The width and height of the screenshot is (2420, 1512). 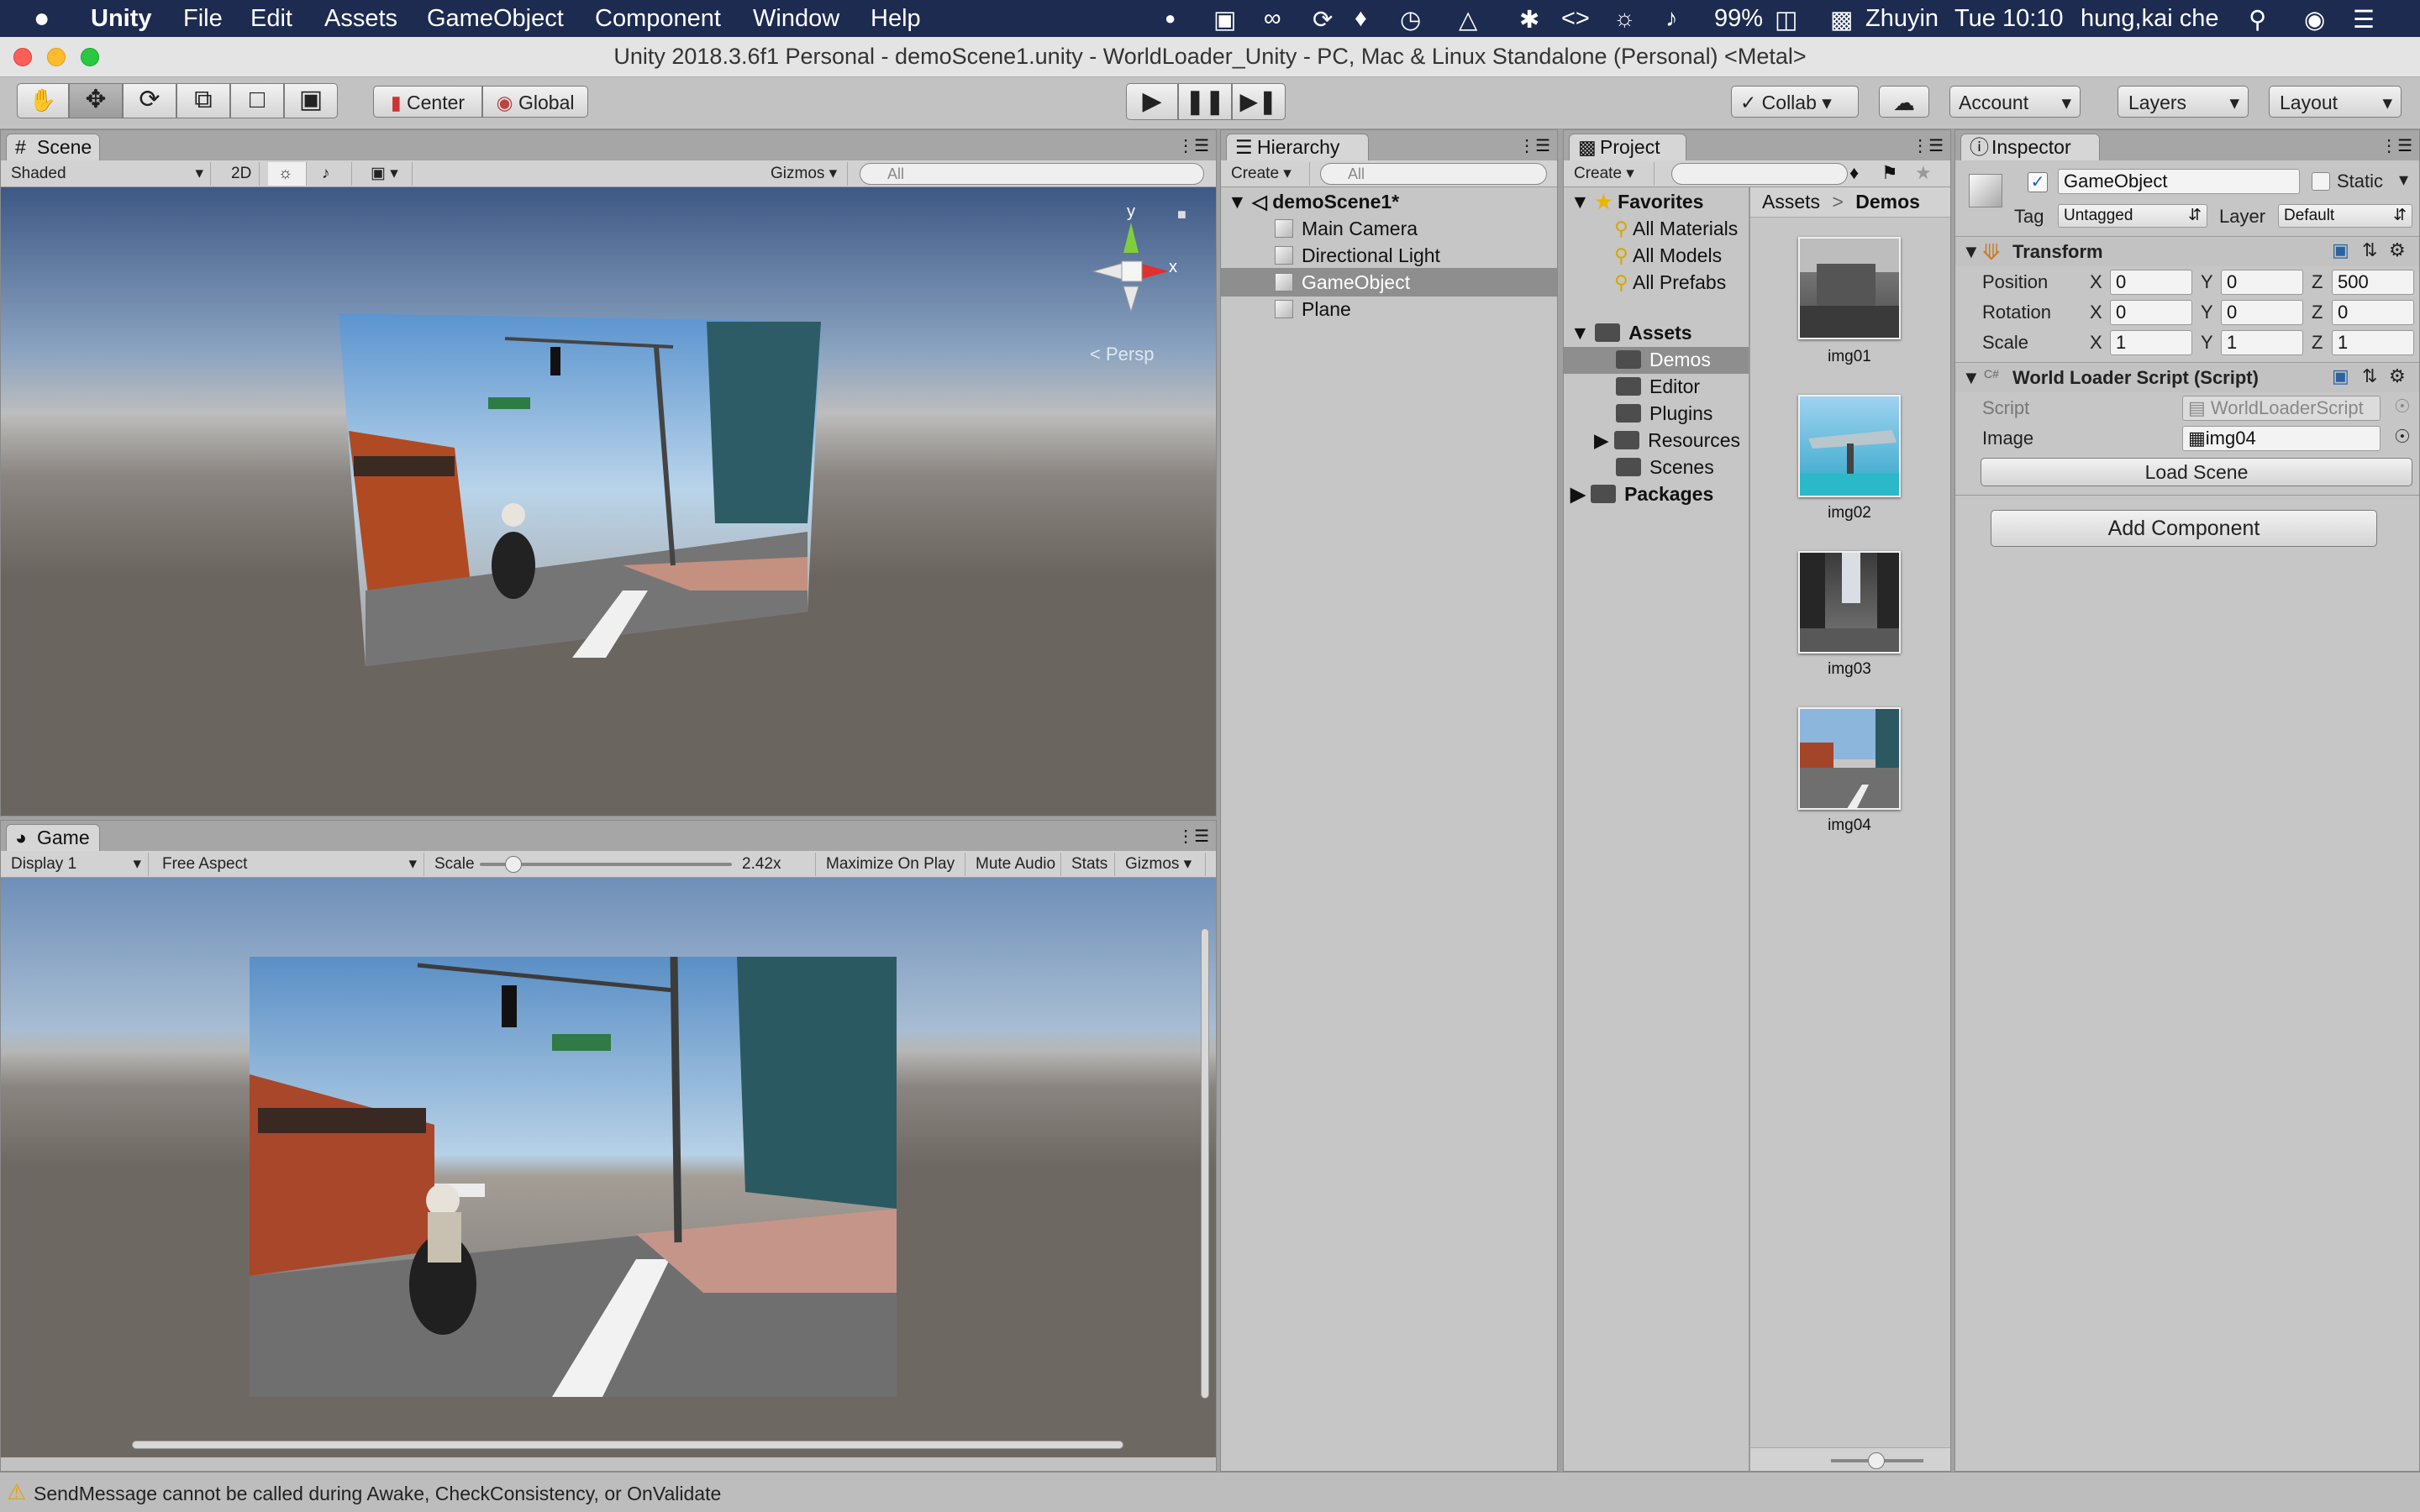 What do you see at coordinates (1668, 255) in the screenshot?
I see `favorite-all-models: ⚲ All Models` at bounding box center [1668, 255].